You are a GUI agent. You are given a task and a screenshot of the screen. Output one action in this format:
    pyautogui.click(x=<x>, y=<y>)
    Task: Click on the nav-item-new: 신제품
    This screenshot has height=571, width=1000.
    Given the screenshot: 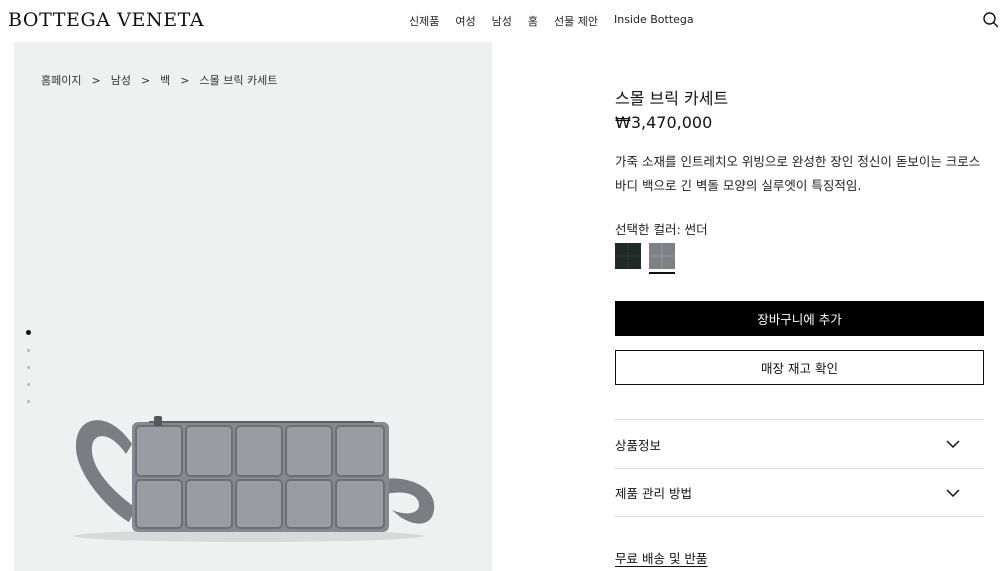 What is the action you would take?
    pyautogui.click(x=424, y=21)
    